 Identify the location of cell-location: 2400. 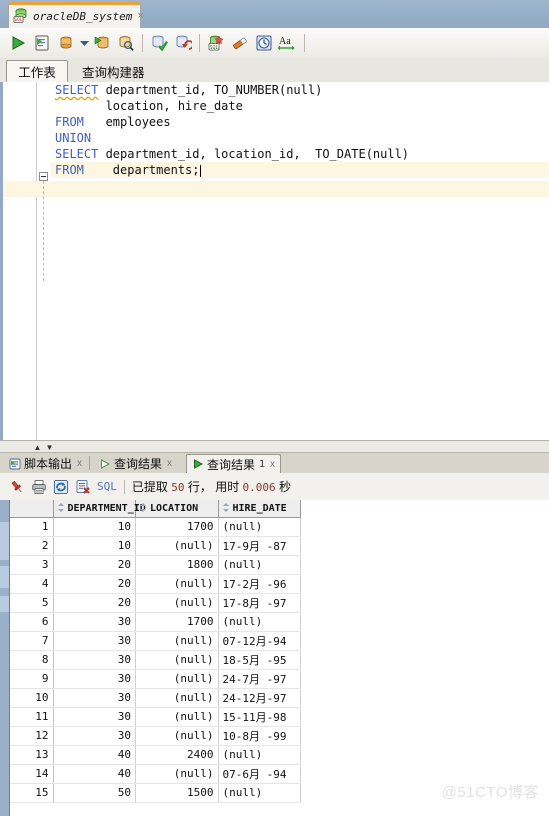
(177, 755).